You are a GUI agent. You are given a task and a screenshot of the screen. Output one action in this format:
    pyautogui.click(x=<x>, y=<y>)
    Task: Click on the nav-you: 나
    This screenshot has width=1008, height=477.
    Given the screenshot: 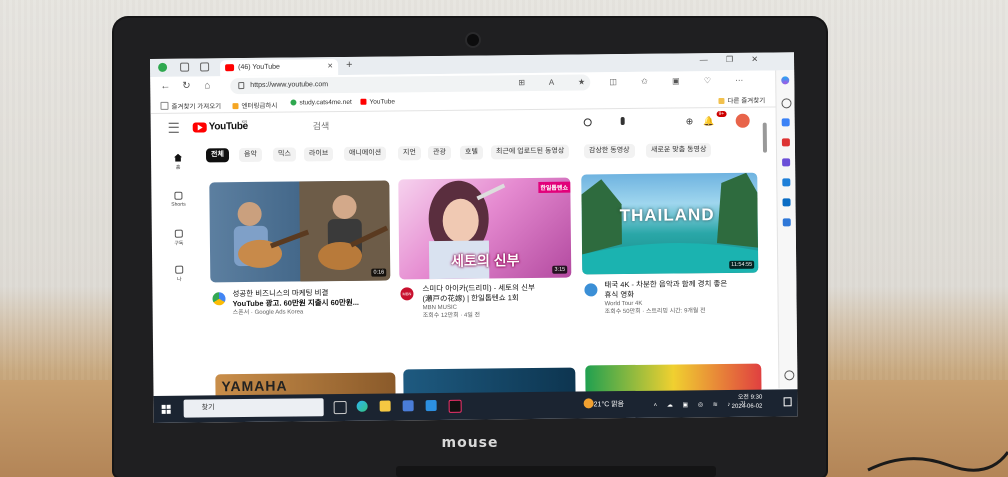 What is the action you would take?
    pyautogui.click(x=179, y=274)
    